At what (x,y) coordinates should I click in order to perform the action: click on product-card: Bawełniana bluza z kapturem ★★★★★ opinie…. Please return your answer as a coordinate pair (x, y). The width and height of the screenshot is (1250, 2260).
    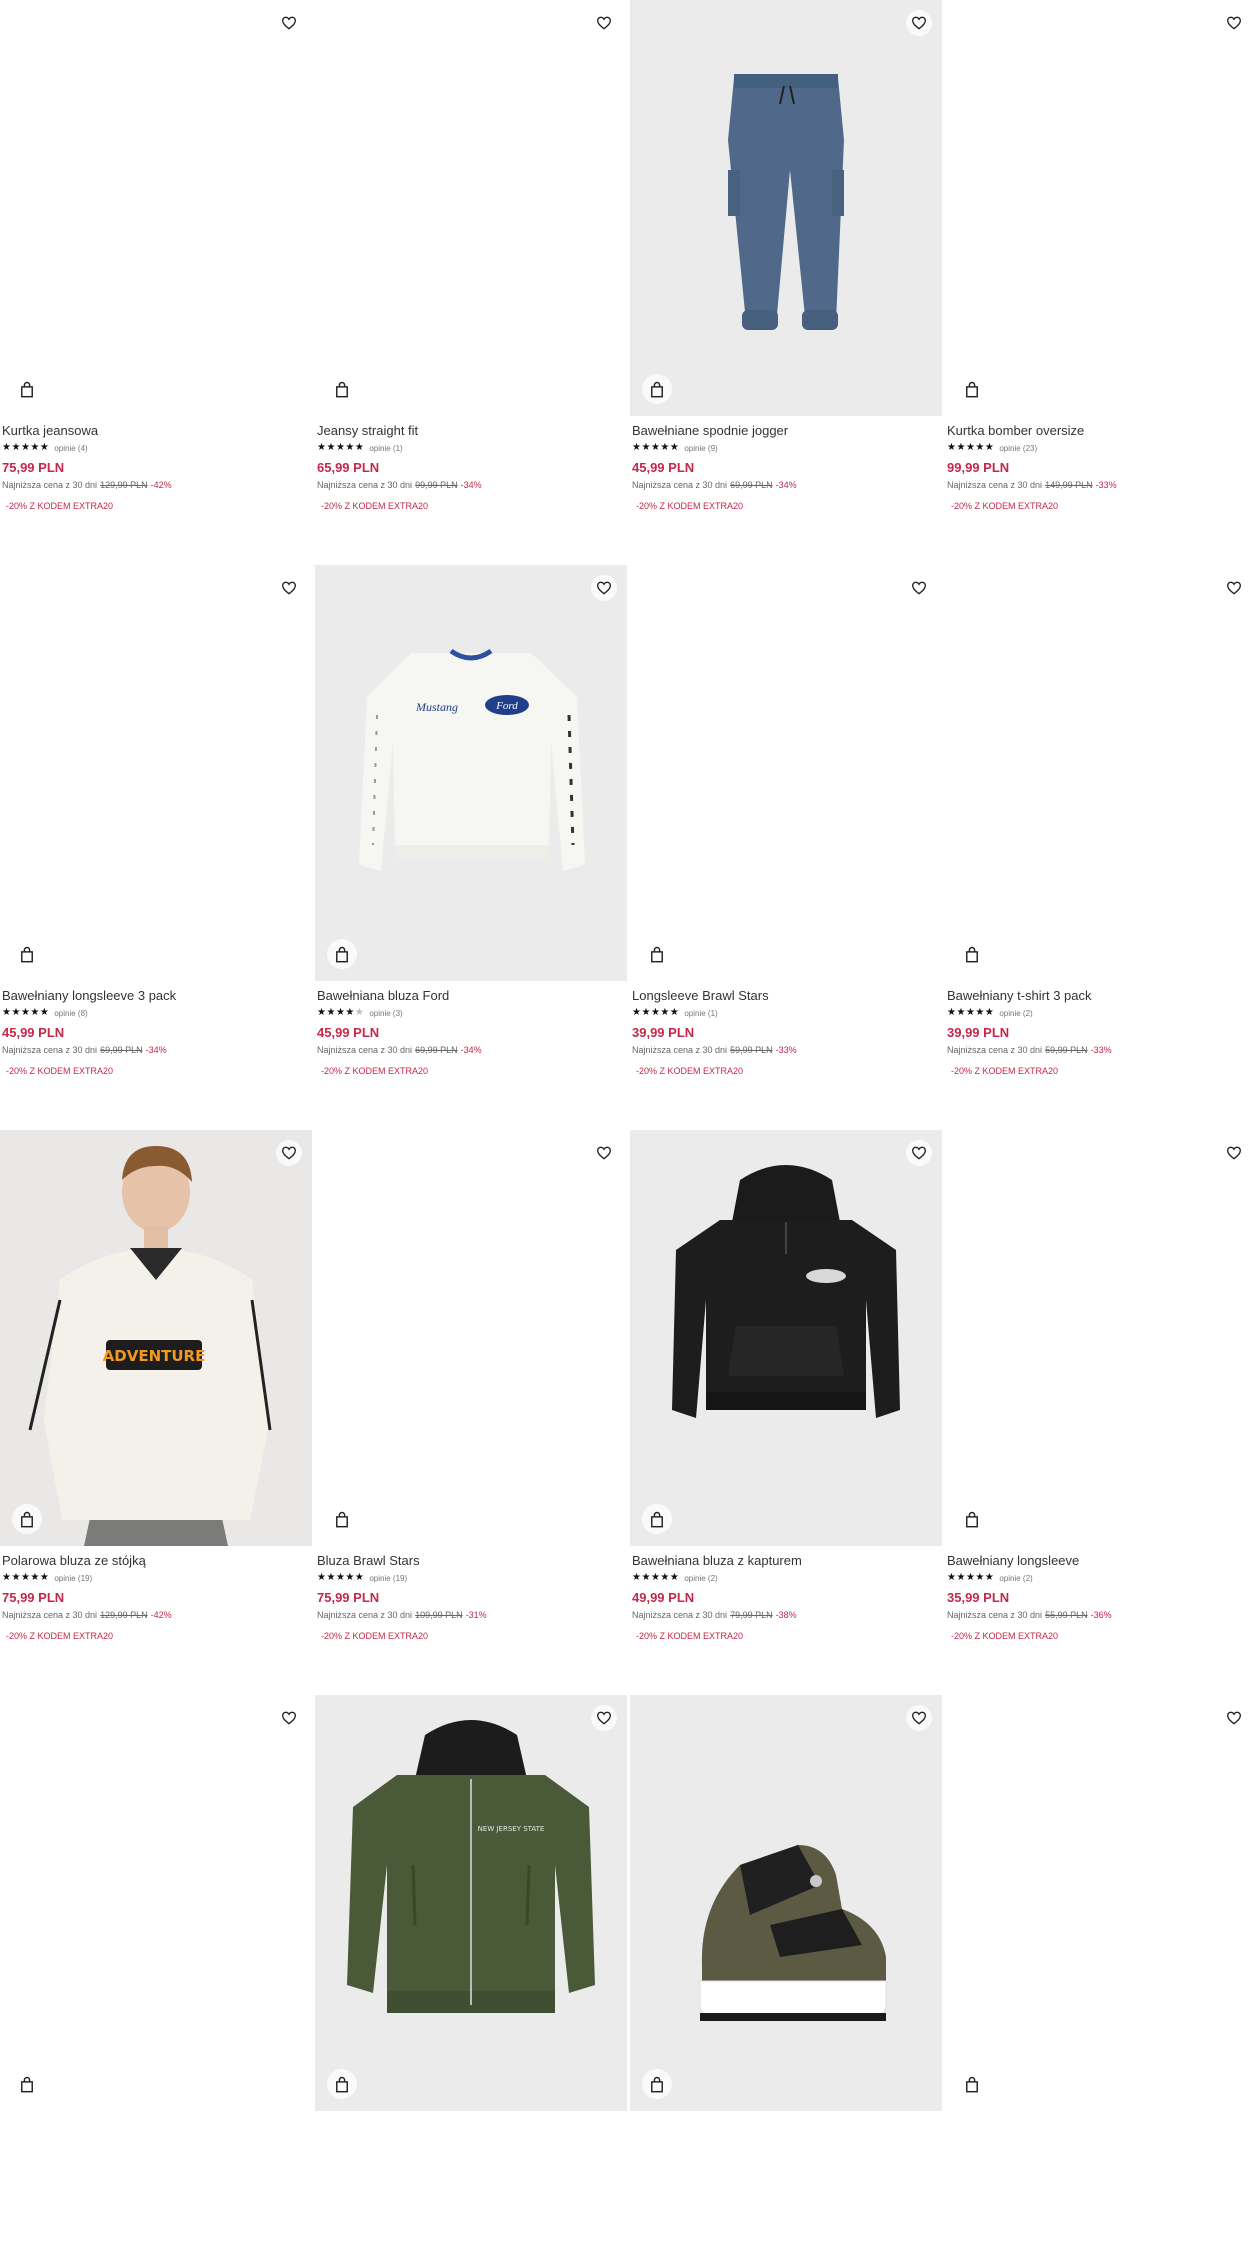
    Looking at the image, I should click on (786, 1412).